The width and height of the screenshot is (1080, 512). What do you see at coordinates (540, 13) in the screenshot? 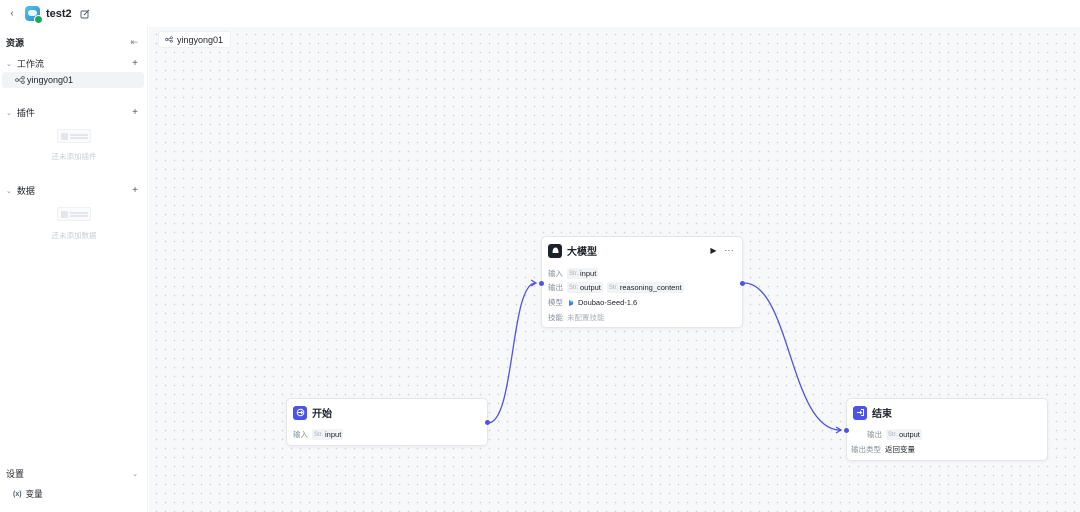
I see `top-bar: ‹ test2` at bounding box center [540, 13].